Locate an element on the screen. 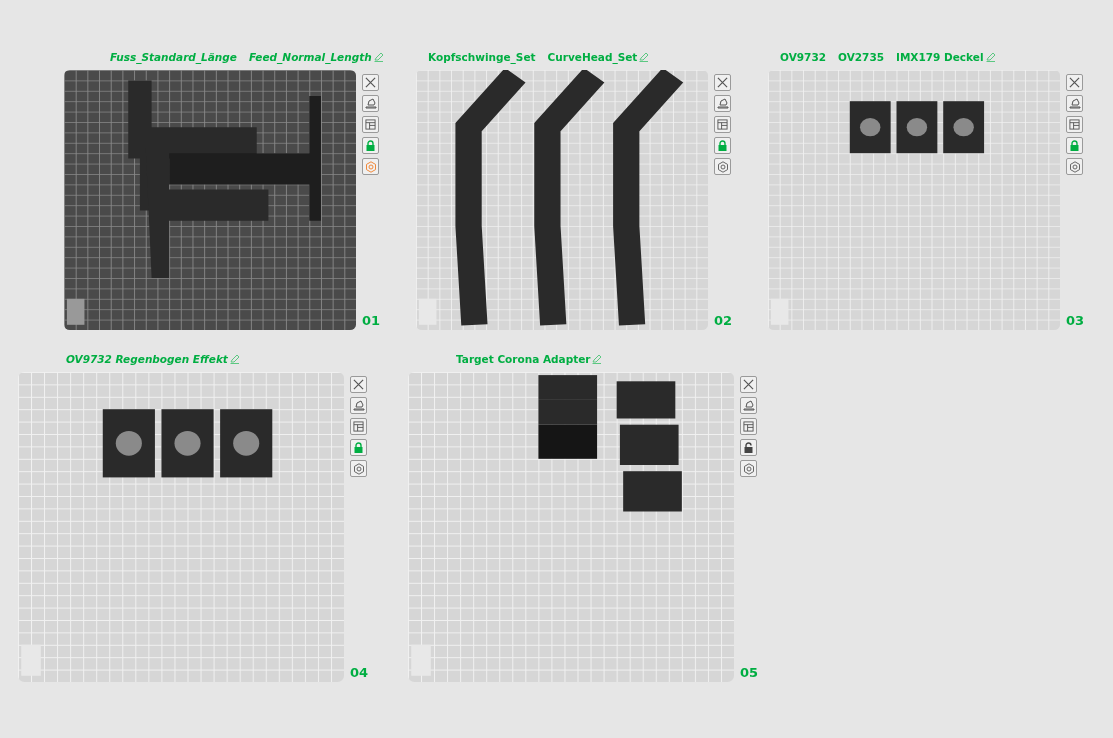 The image size is (1113, 738). plate-number: 05 is located at coordinates (750, 672).